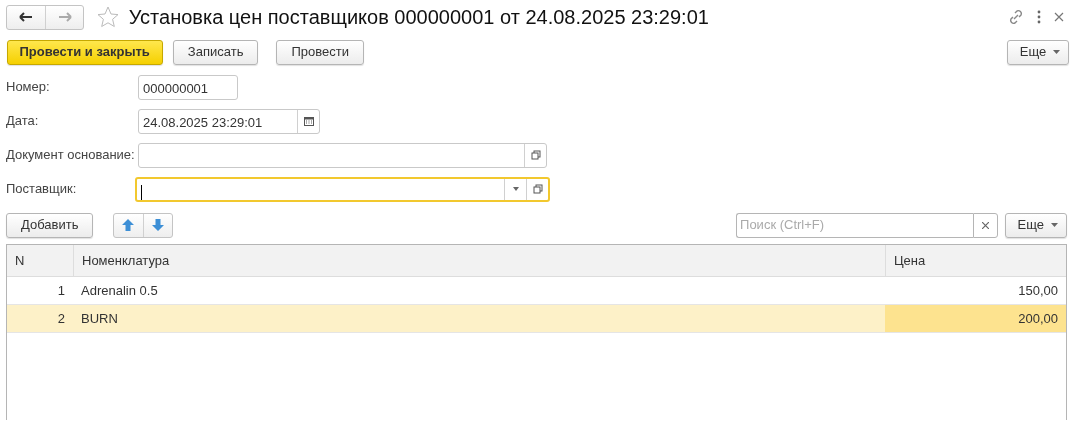 This screenshot has width=1073, height=421. I want to click on column-header: Цена, so click(975, 260).